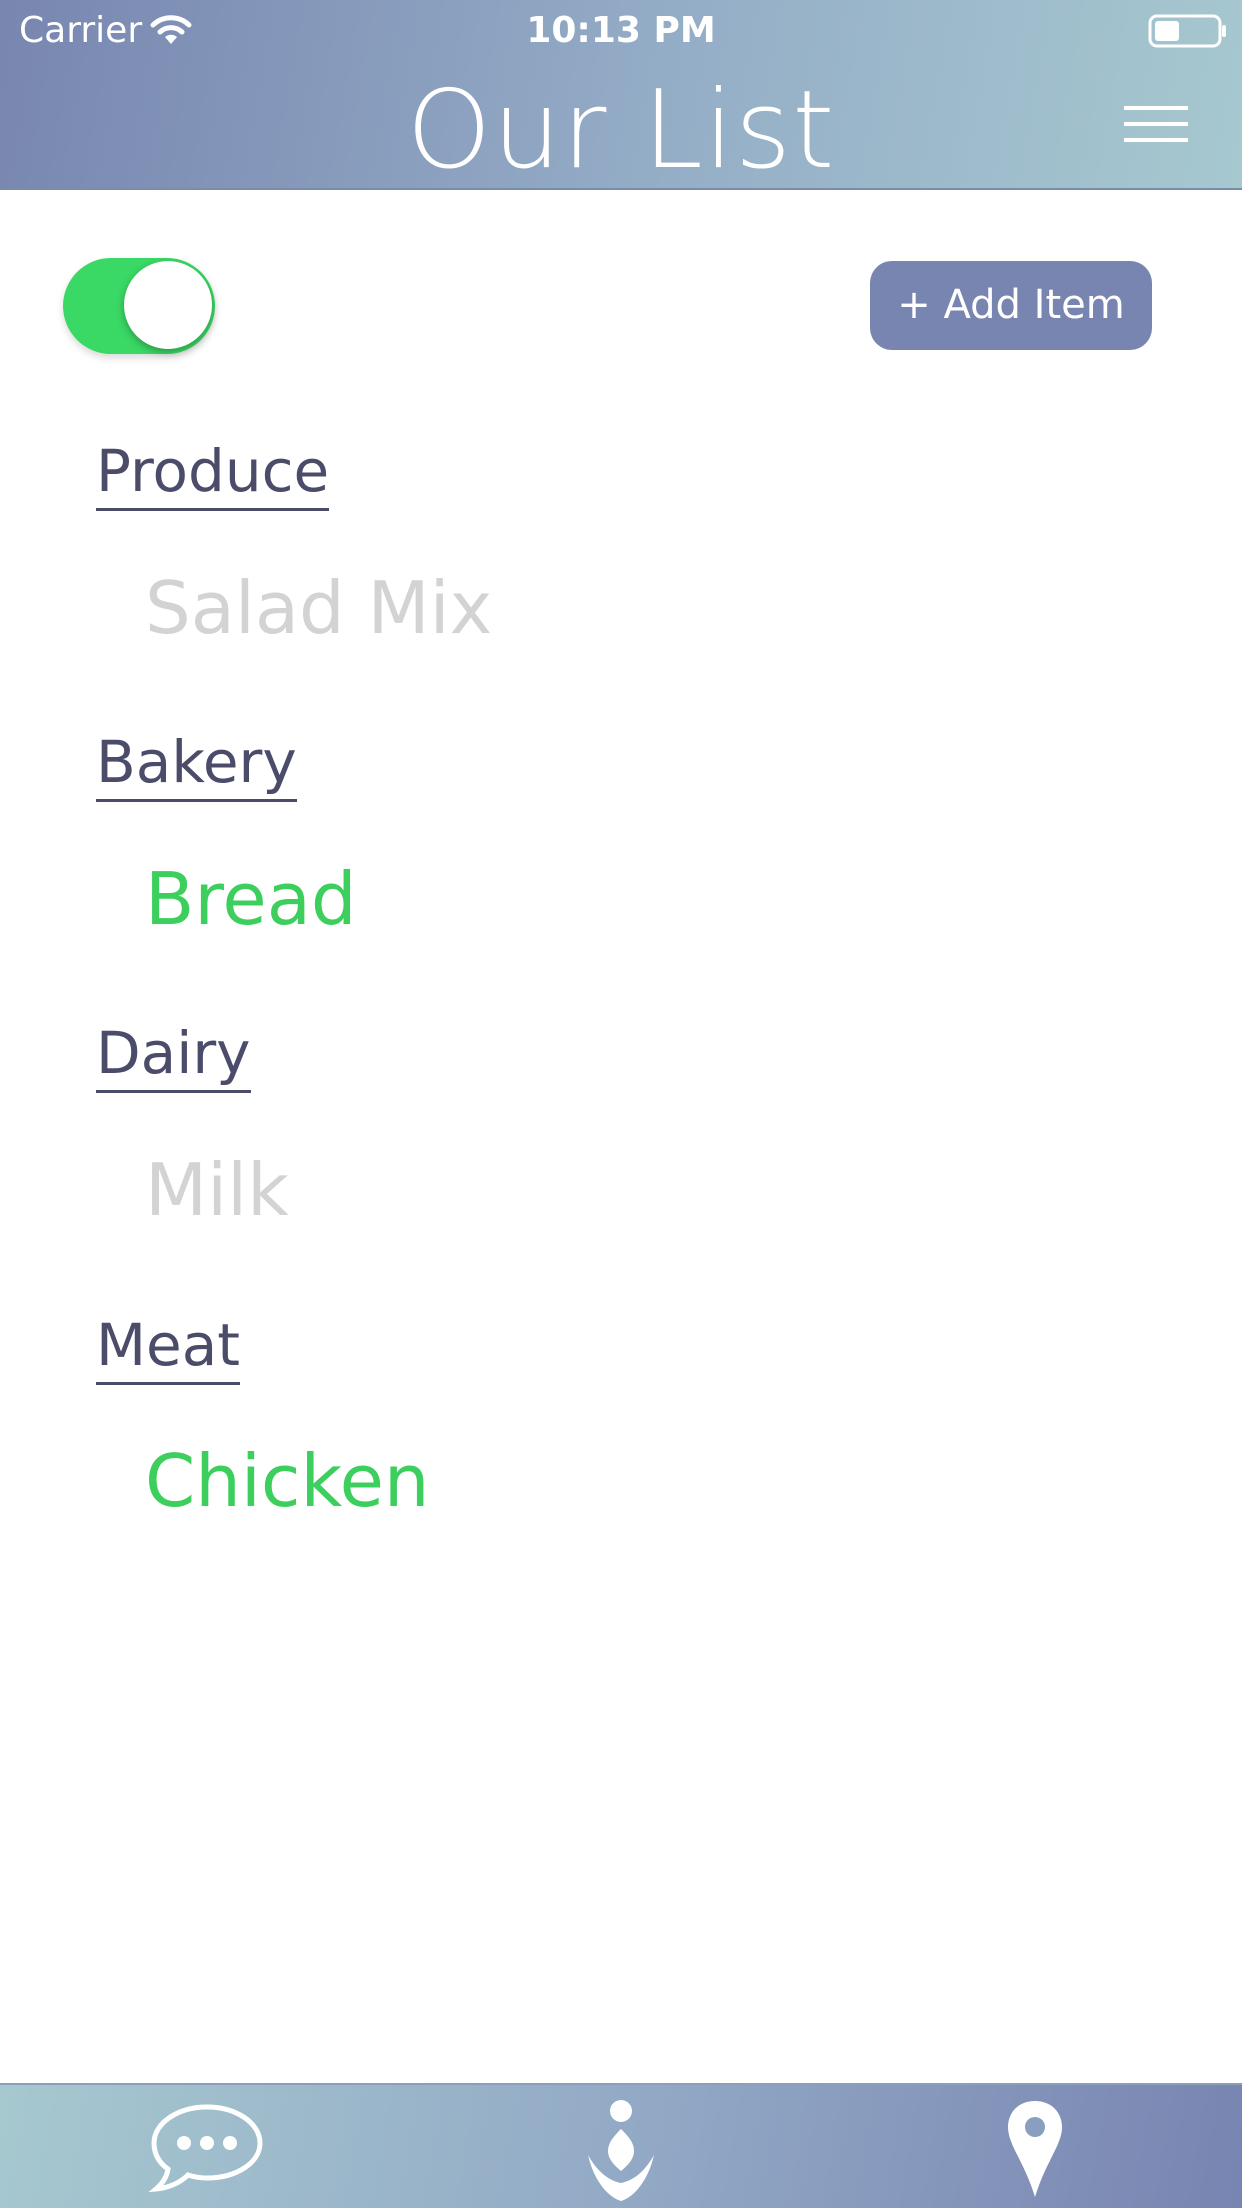  Describe the element at coordinates (1035, 2146) in the screenshot. I see `location-pin-icon` at that location.